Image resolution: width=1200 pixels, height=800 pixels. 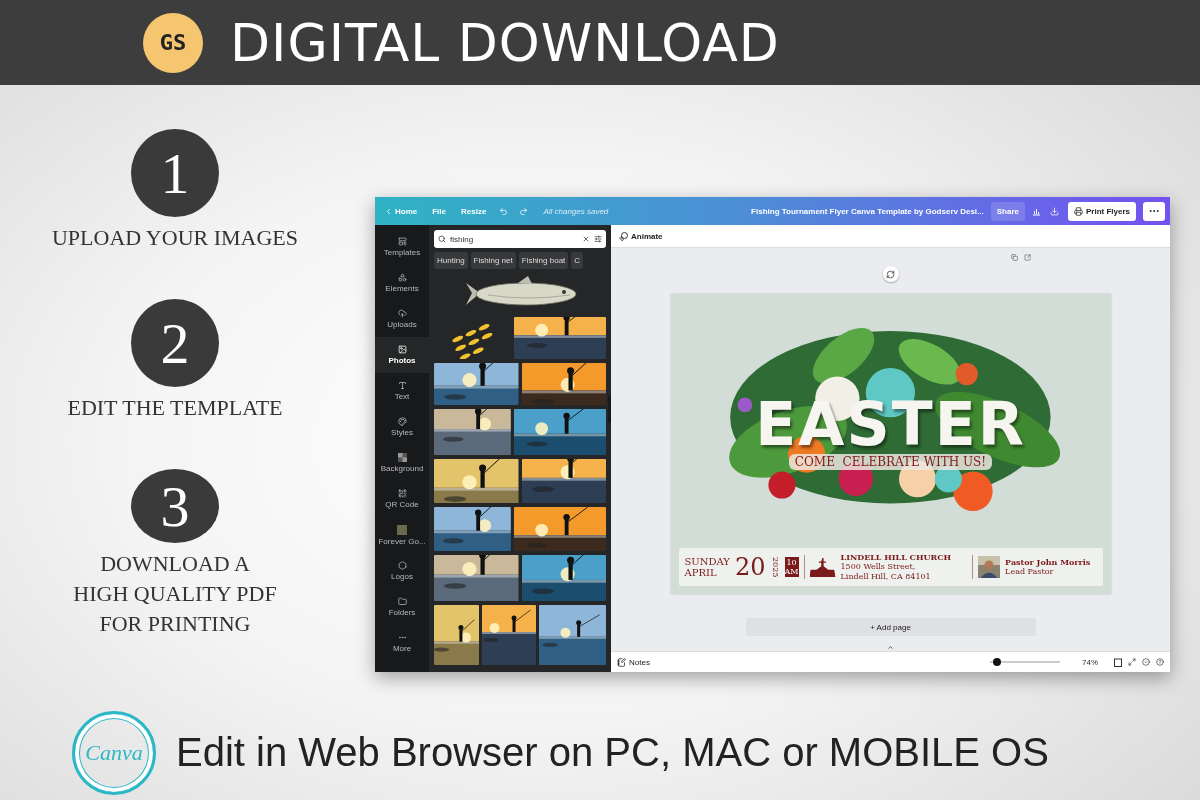 I want to click on logo: GS, so click(x=173, y=42).